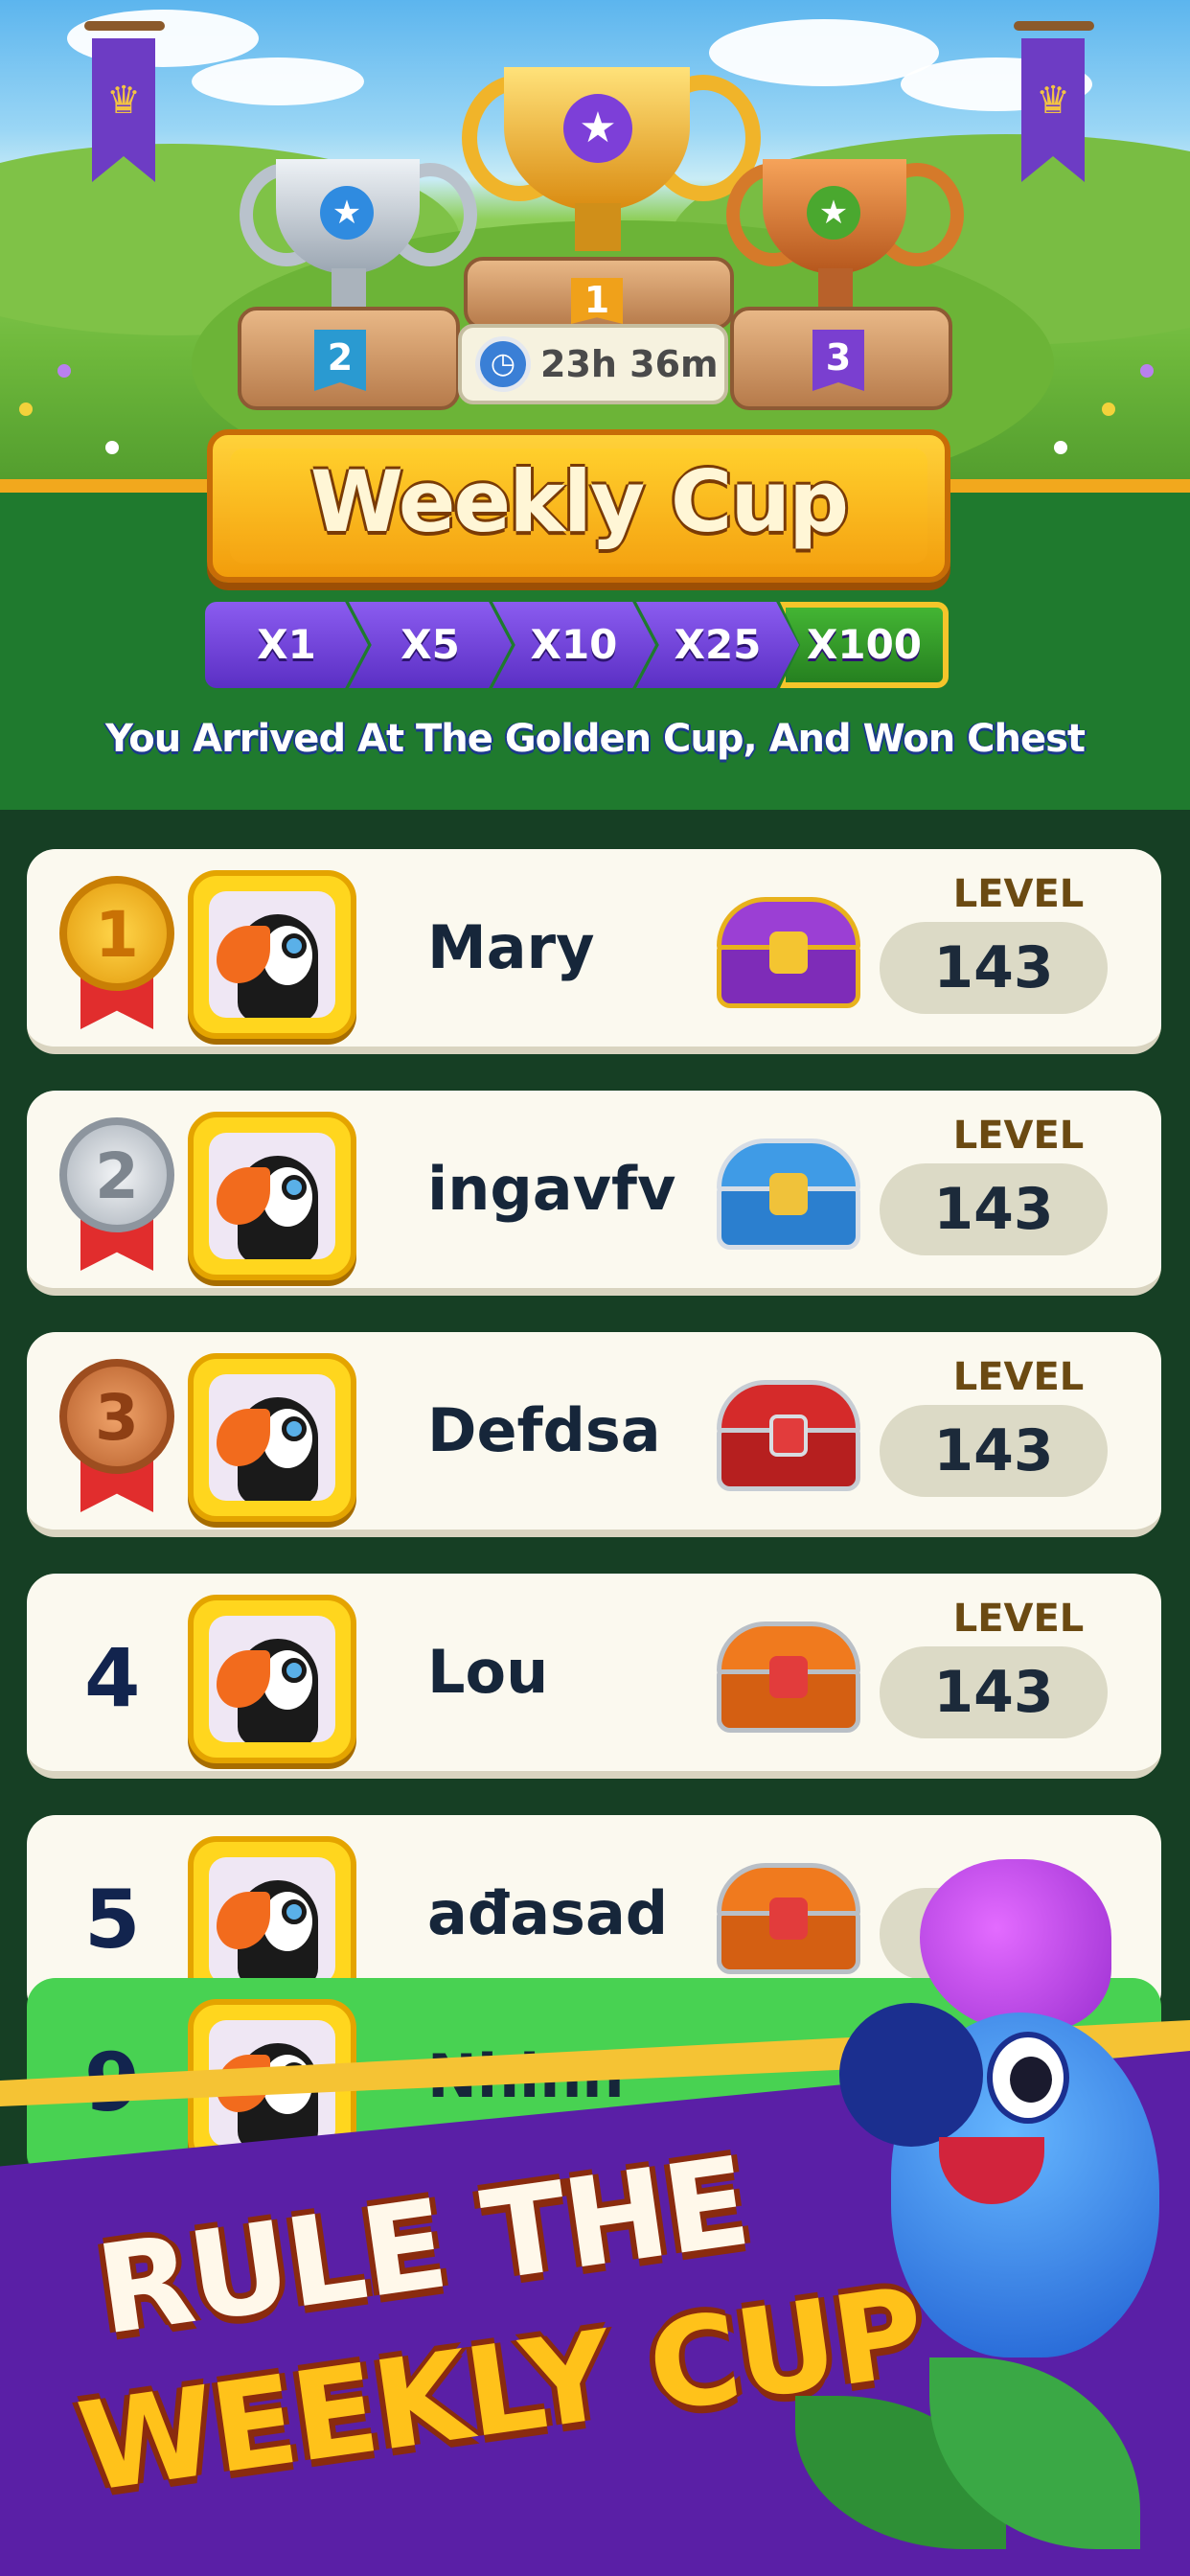  What do you see at coordinates (789, 1677) in the screenshot?
I see `chest-orange-icon` at bounding box center [789, 1677].